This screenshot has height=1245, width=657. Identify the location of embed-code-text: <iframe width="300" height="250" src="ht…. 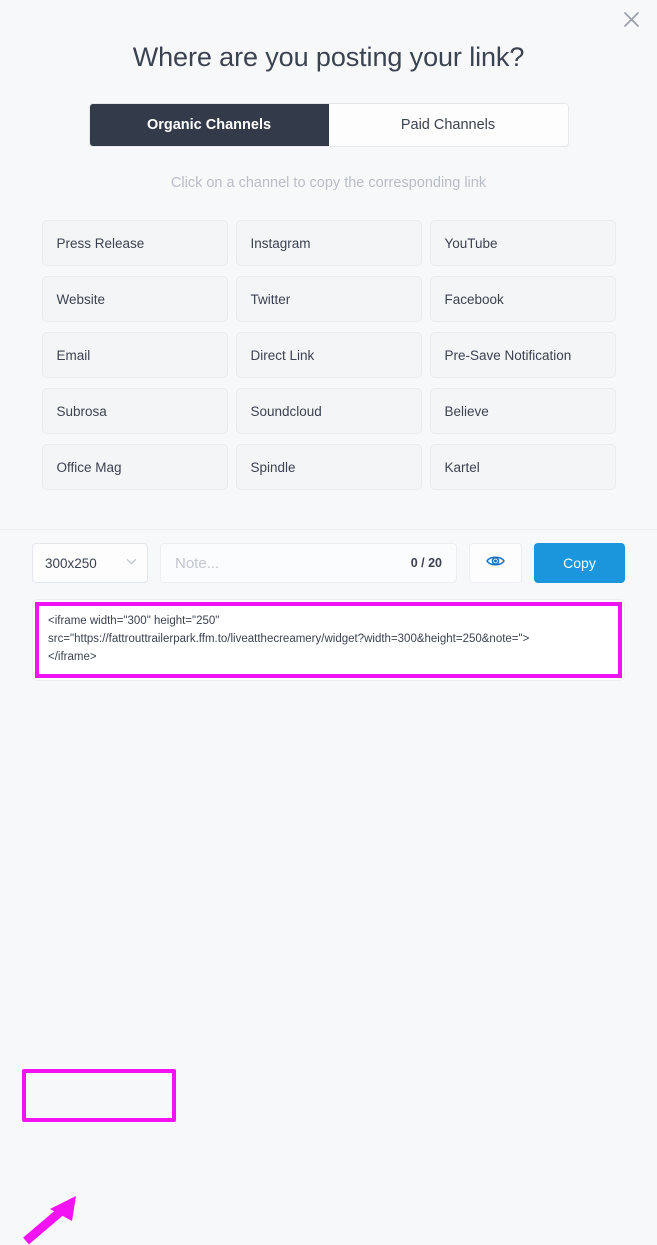
(328, 640).